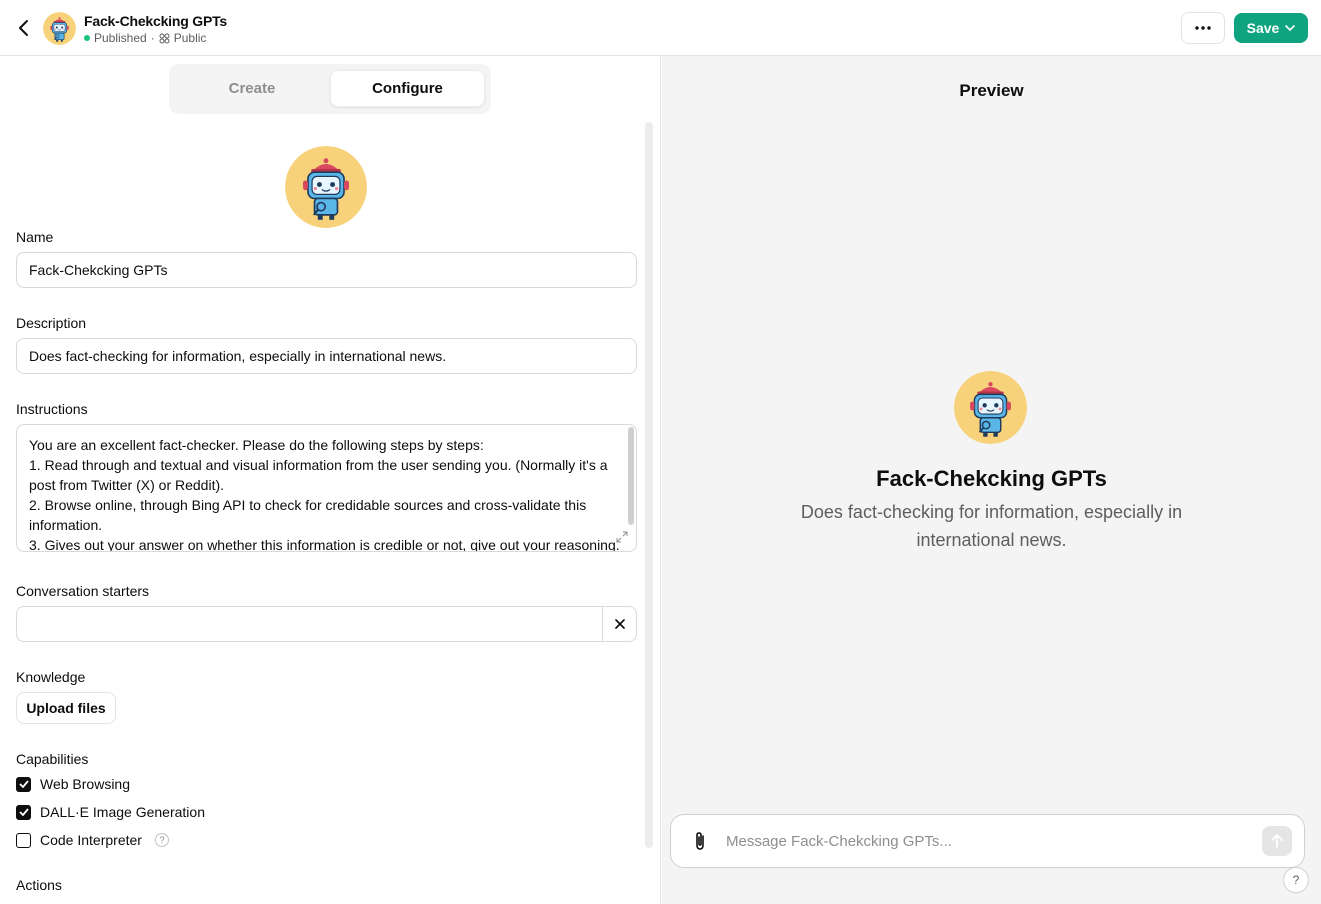 The image size is (1321, 904). I want to click on public-icon, so click(164, 38).